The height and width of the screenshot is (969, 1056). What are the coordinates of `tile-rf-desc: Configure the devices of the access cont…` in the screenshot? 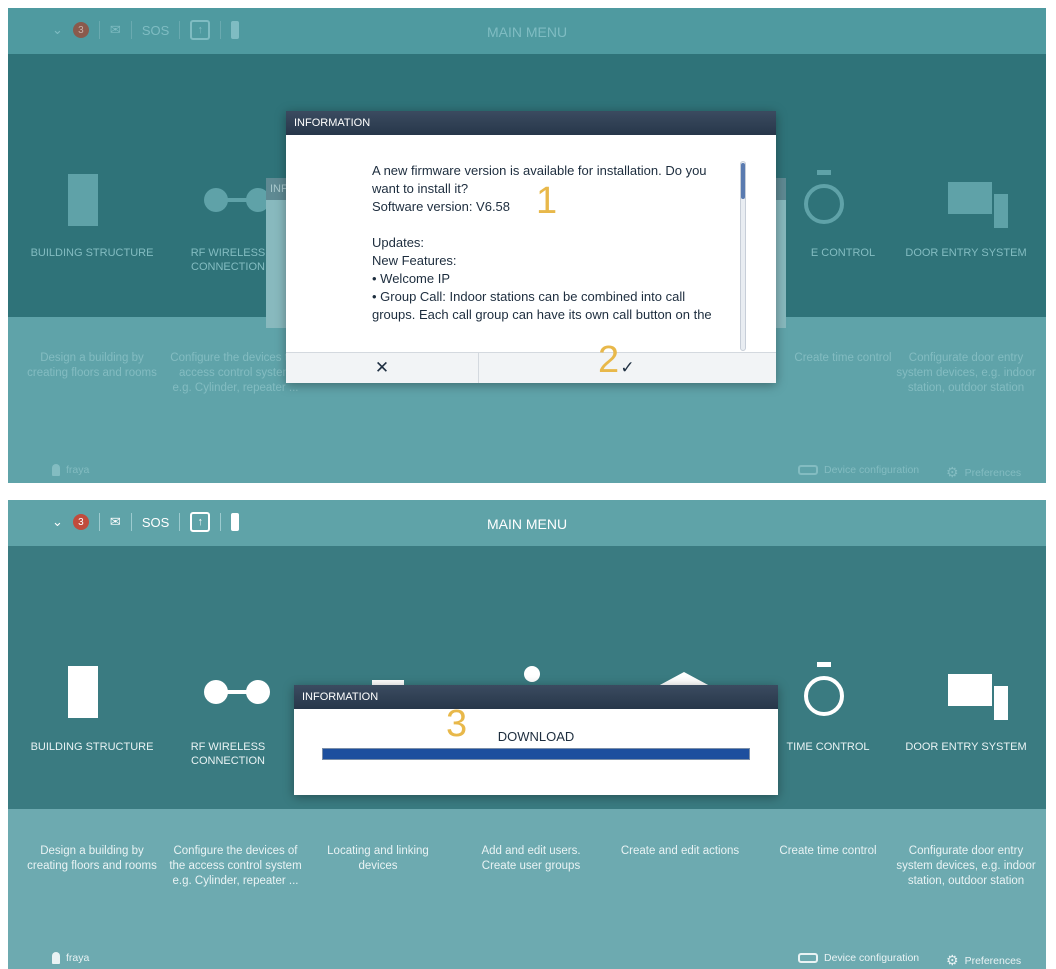 It's located at (235, 866).